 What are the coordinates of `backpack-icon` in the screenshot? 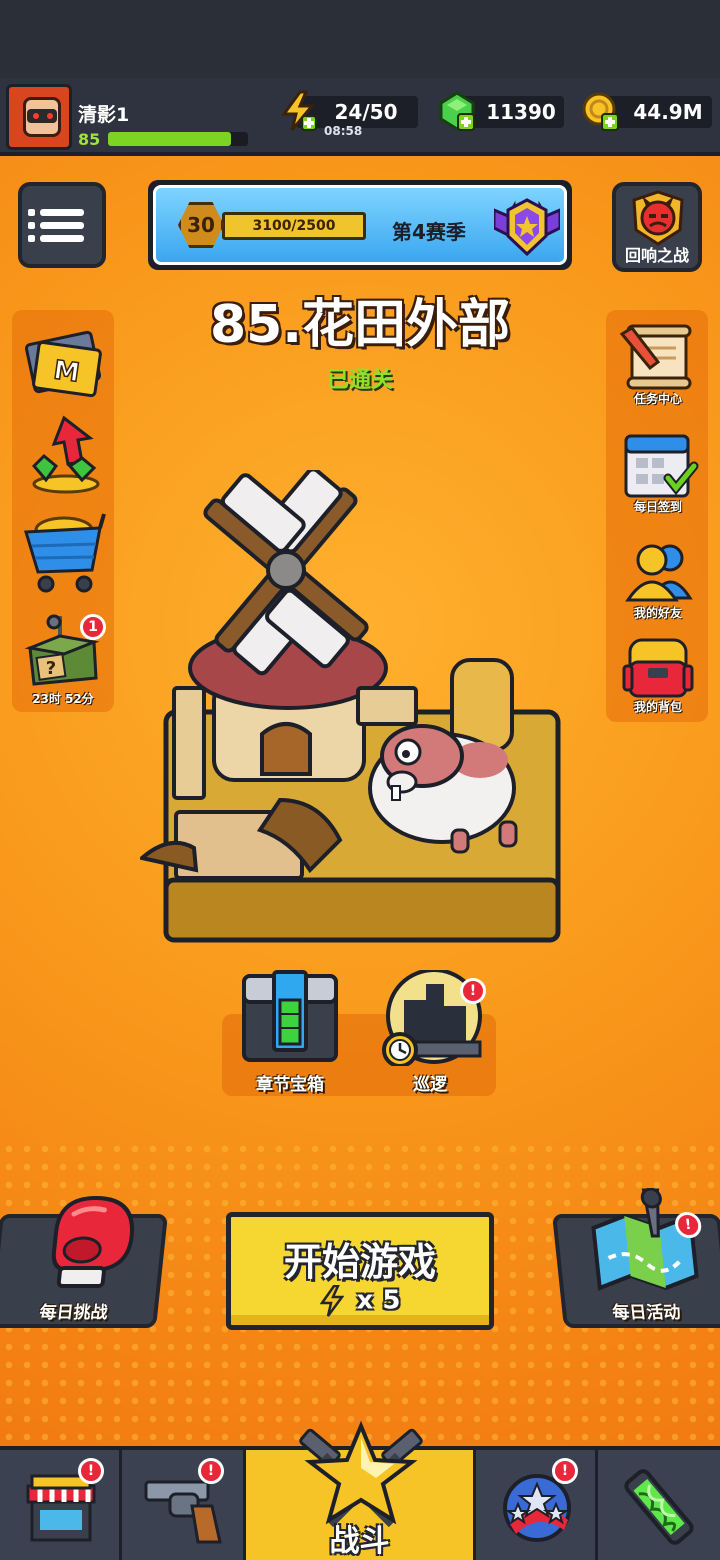 It's located at (658, 668).